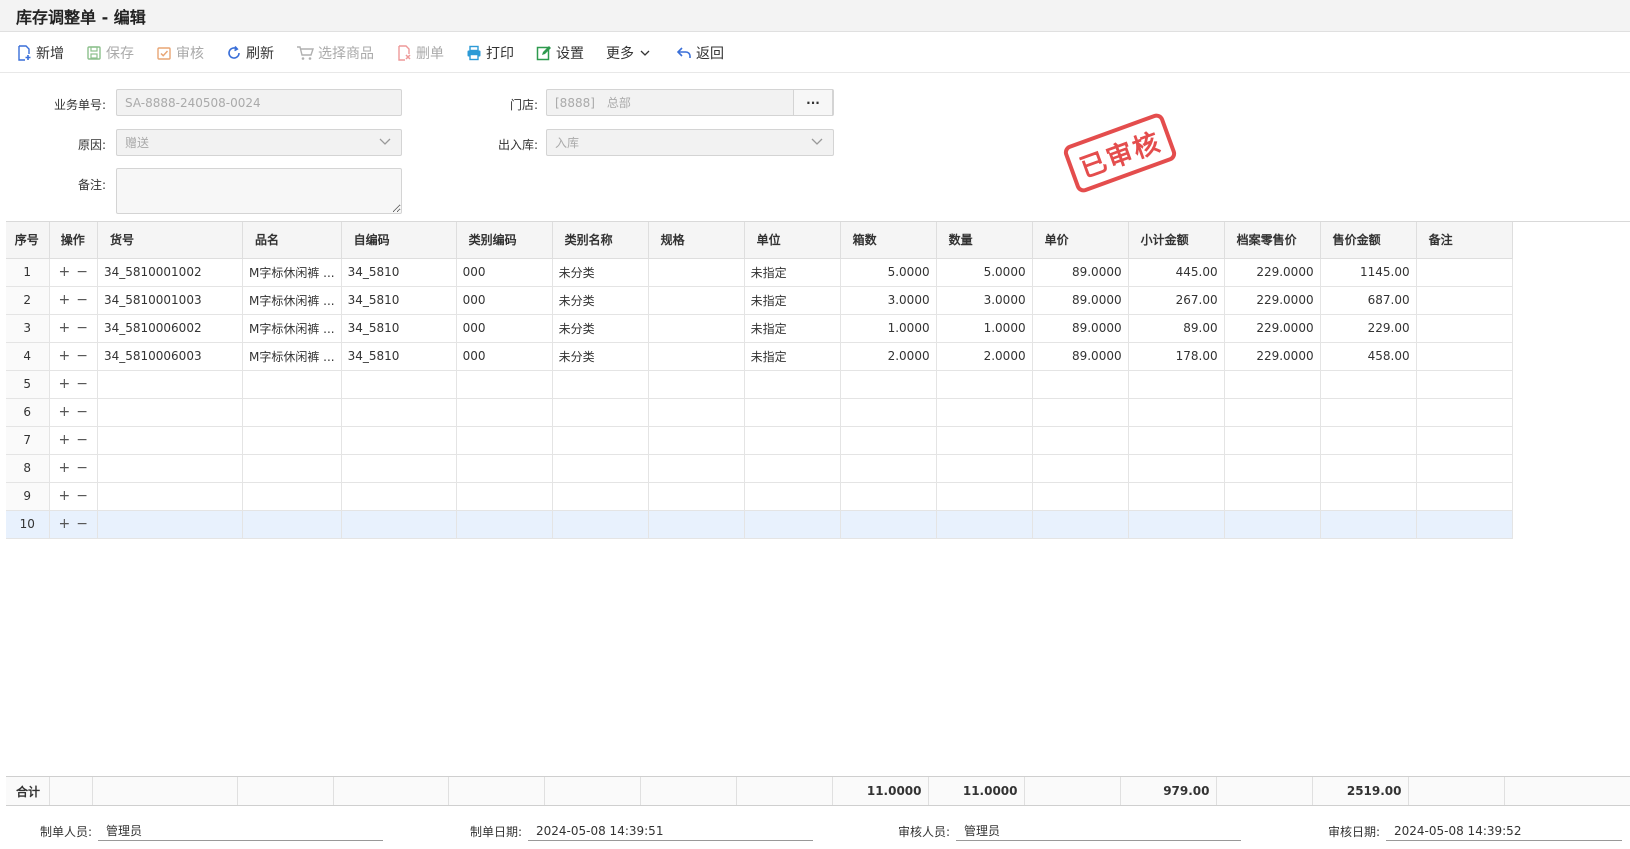 This screenshot has width=1630, height=849. Describe the element at coordinates (888, 240) in the screenshot. I see `column-header: 箱数` at that location.